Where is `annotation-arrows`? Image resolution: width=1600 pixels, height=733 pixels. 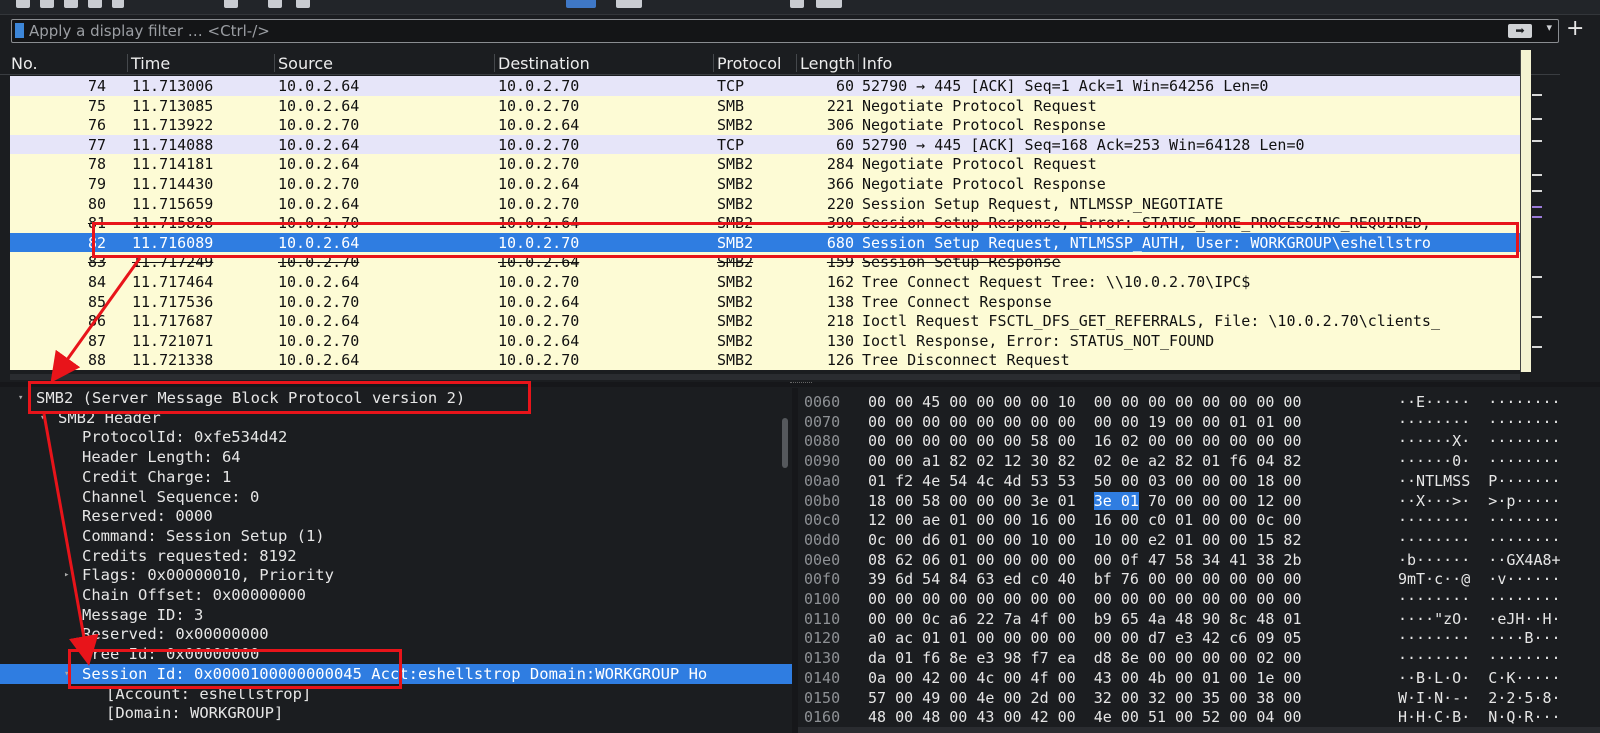 annotation-arrows is located at coordinates (92, 461).